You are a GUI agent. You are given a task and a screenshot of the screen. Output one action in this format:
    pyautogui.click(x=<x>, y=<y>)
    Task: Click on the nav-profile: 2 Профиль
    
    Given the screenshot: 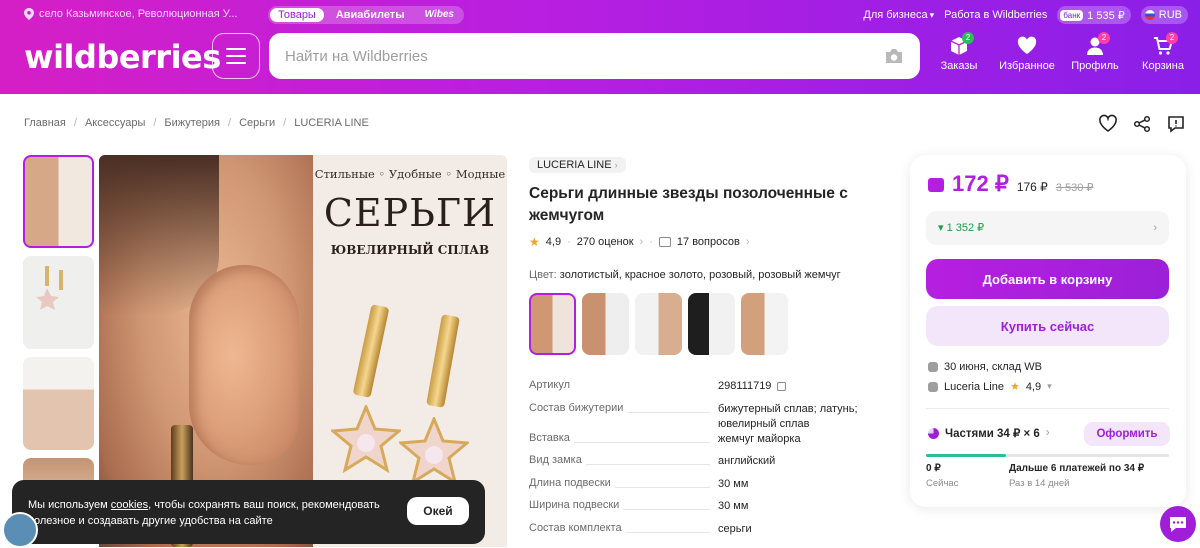 What is the action you would take?
    pyautogui.click(x=1095, y=56)
    